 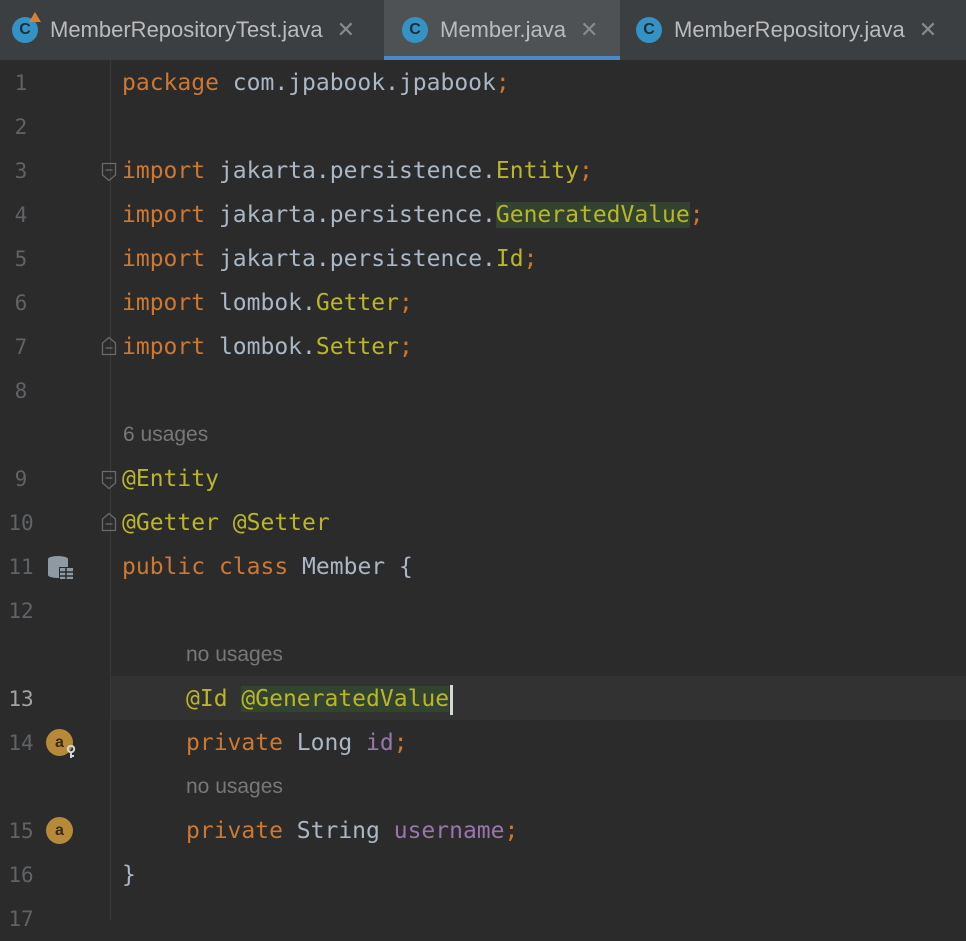 What do you see at coordinates (186, 29) in the screenshot?
I see `tab-label: MemberRepositoryTest.java` at bounding box center [186, 29].